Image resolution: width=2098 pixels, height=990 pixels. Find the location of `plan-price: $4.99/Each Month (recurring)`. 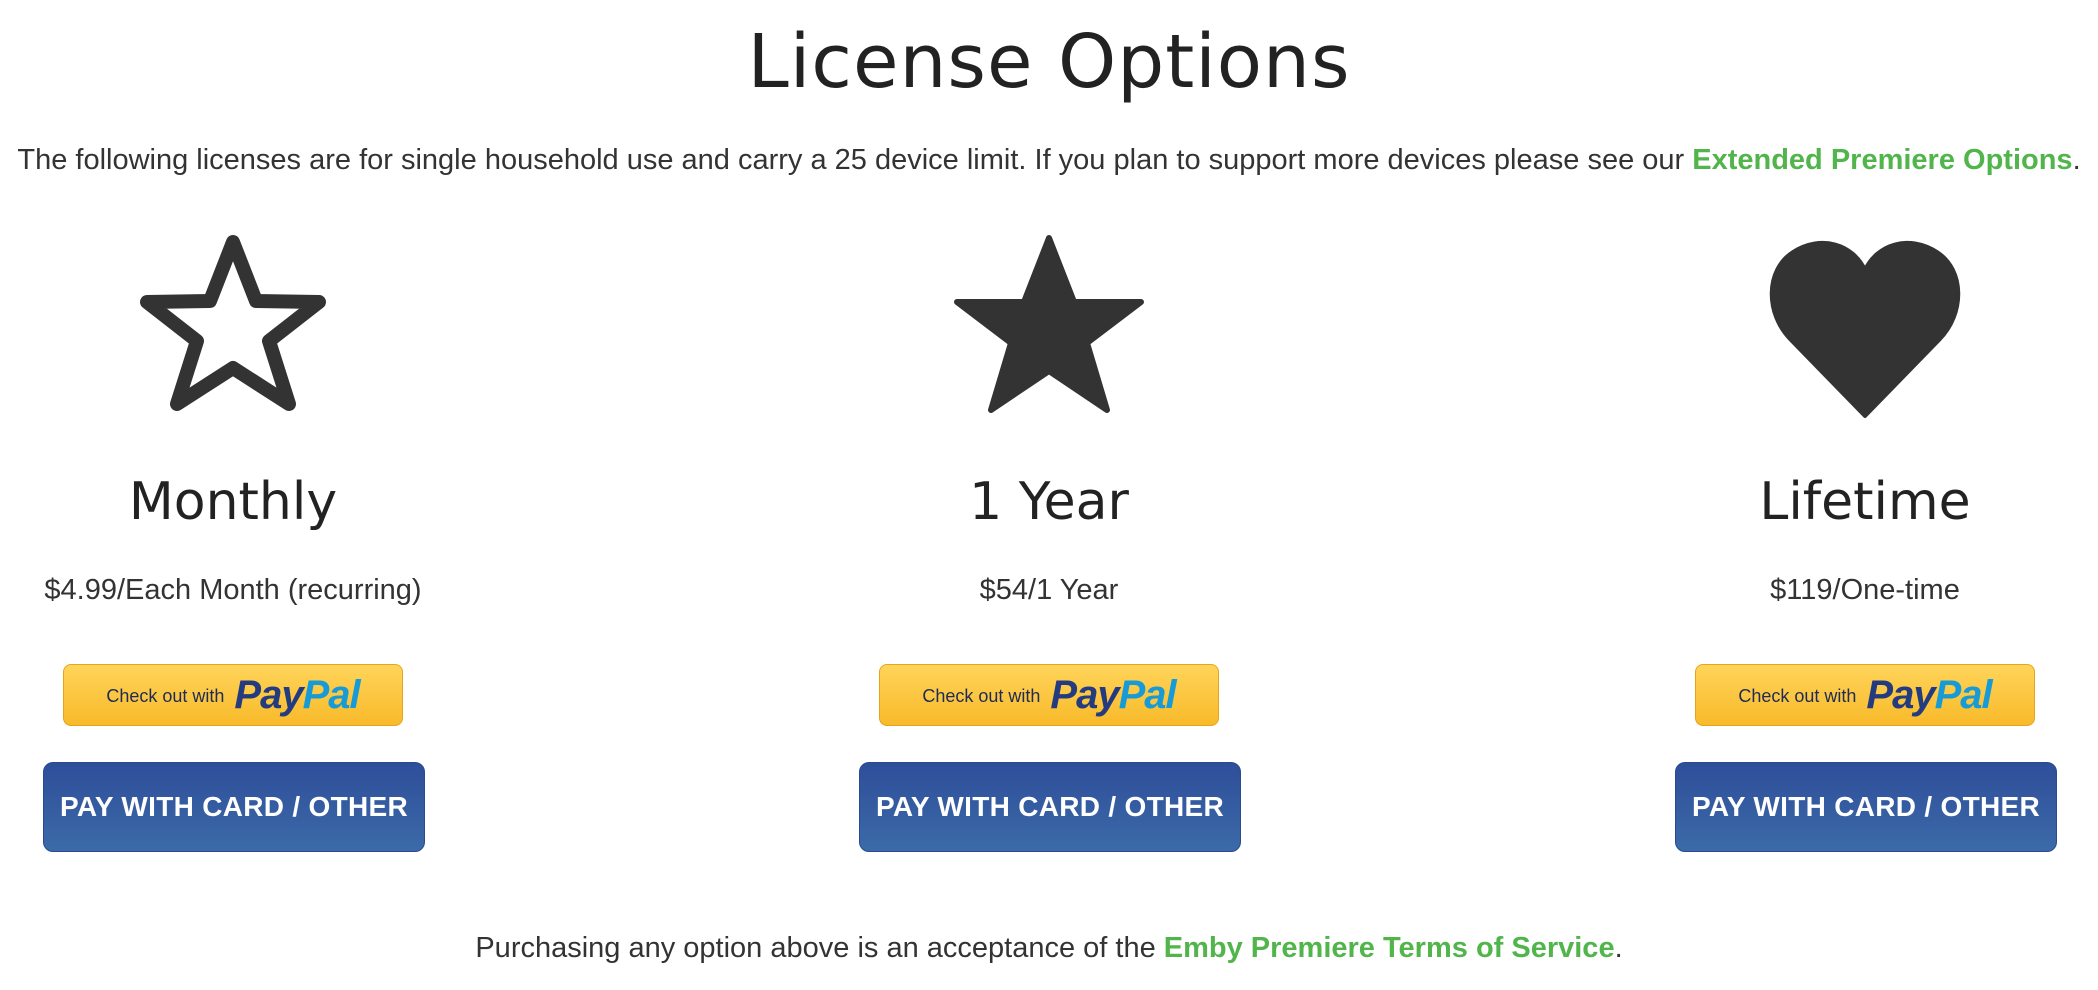

plan-price: $4.99/Each Month (recurring) is located at coordinates (233, 590).